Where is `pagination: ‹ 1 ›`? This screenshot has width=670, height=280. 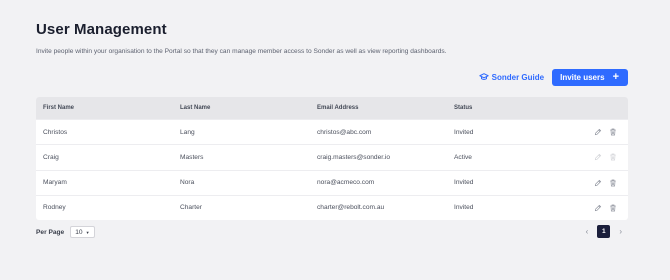 pagination: ‹ 1 › is located at coordinates (604, 231).